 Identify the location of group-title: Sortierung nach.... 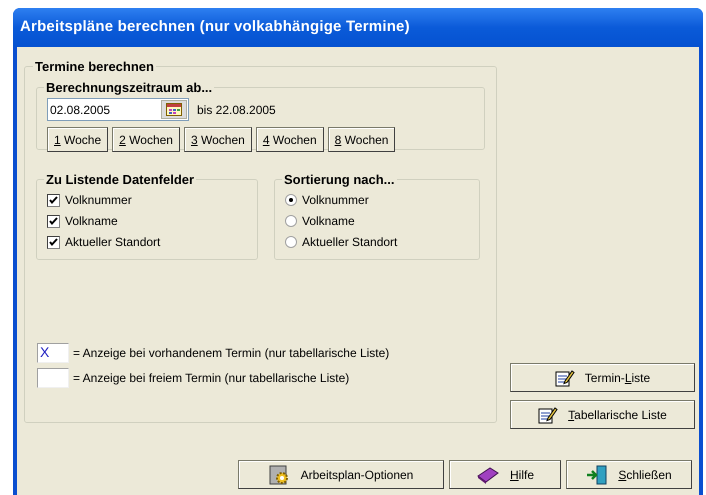
(339, 179).